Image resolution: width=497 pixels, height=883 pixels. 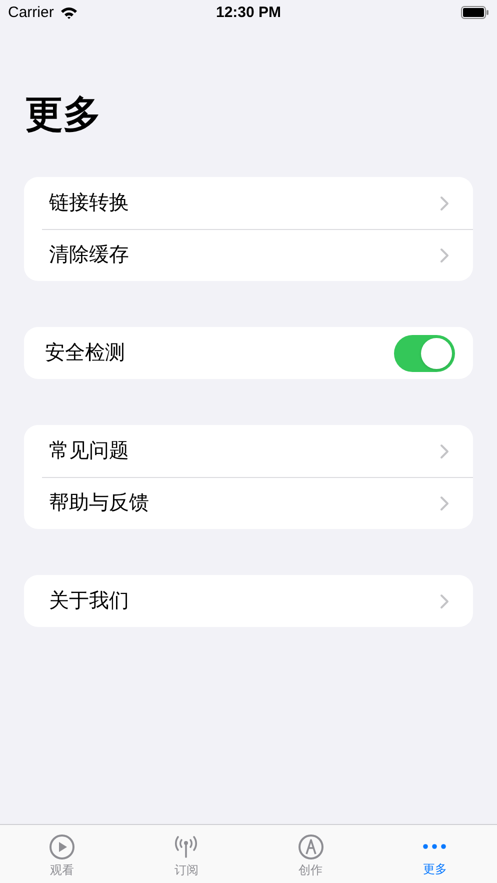 What do you see at coordinates (311, 847) in the screenshot?
I see `pen-icon` at bounding box center [311, 847].